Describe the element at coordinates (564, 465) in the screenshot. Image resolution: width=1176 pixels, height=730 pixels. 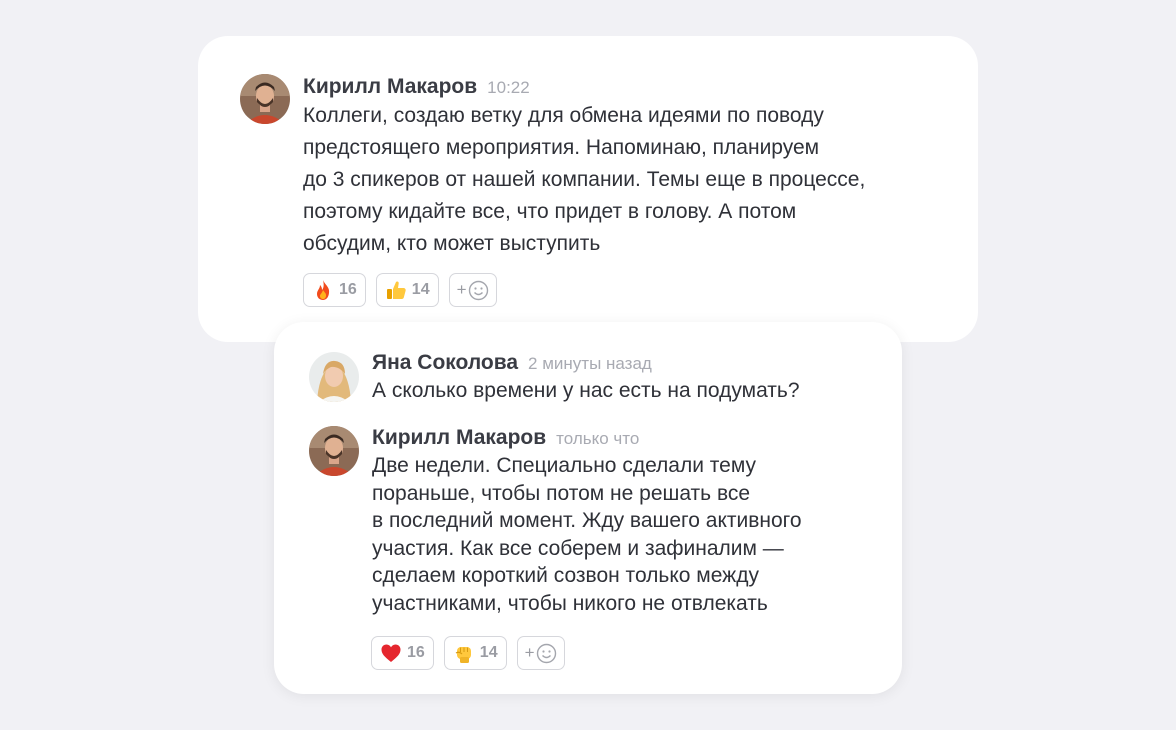
I see `message-line: Две недели. Специально сделали тему` at that location.